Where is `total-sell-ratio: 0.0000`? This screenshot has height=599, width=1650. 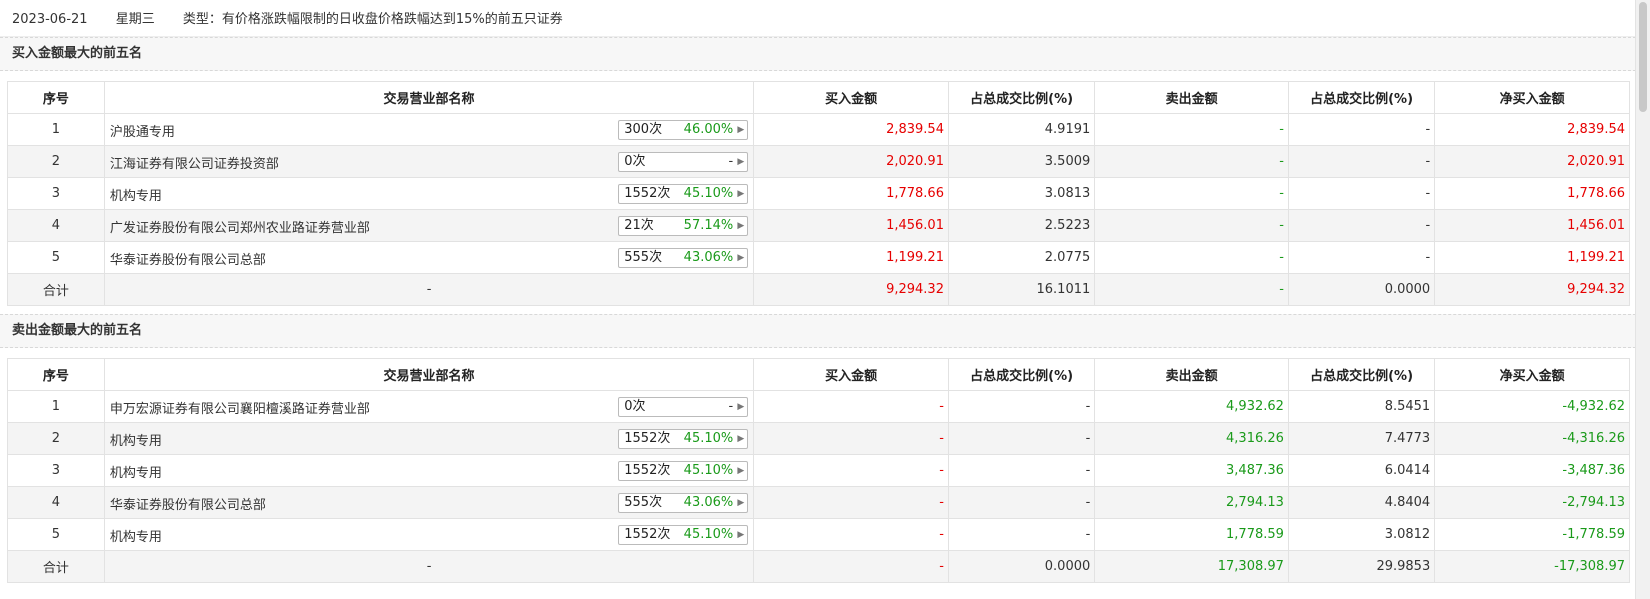
total-sell-ratio: 0.0000 is located at coordinates (1361, 289).